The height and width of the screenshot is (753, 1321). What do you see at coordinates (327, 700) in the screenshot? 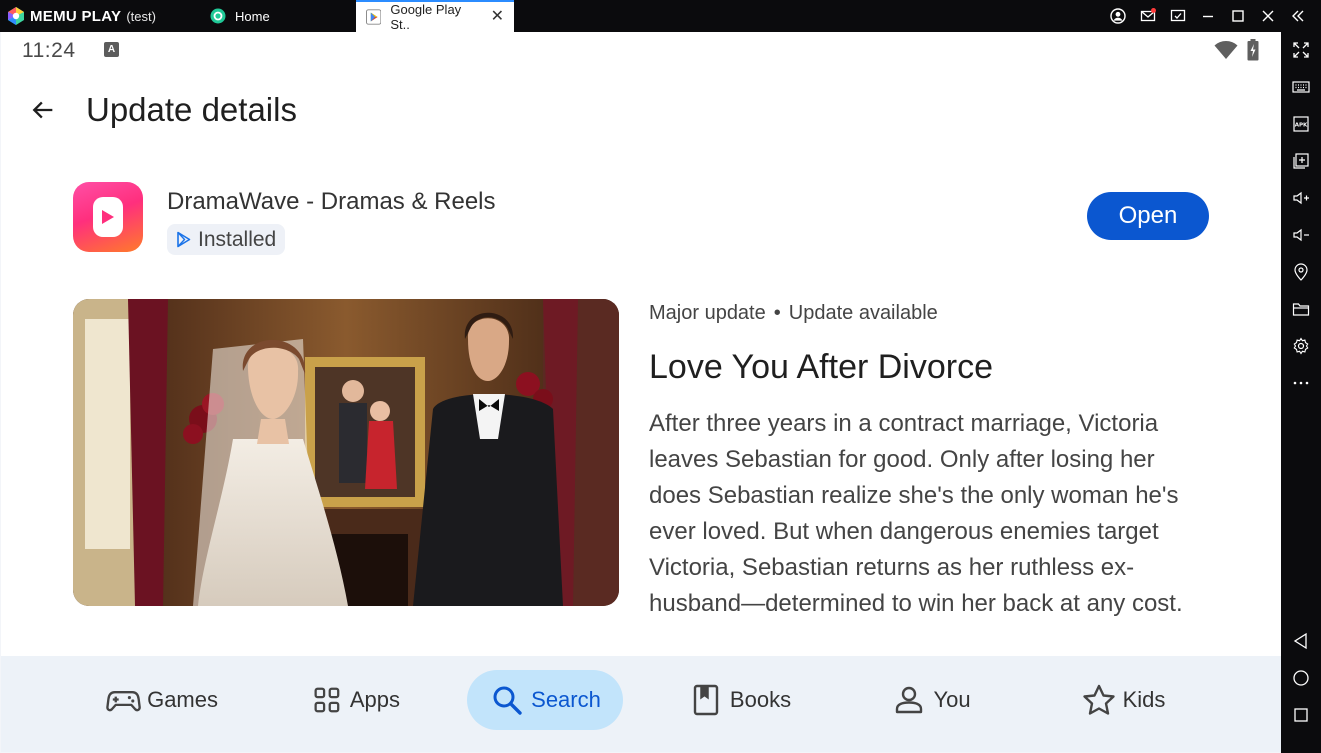
I see `apps-grid-icon` at bounding box center [327, 700].